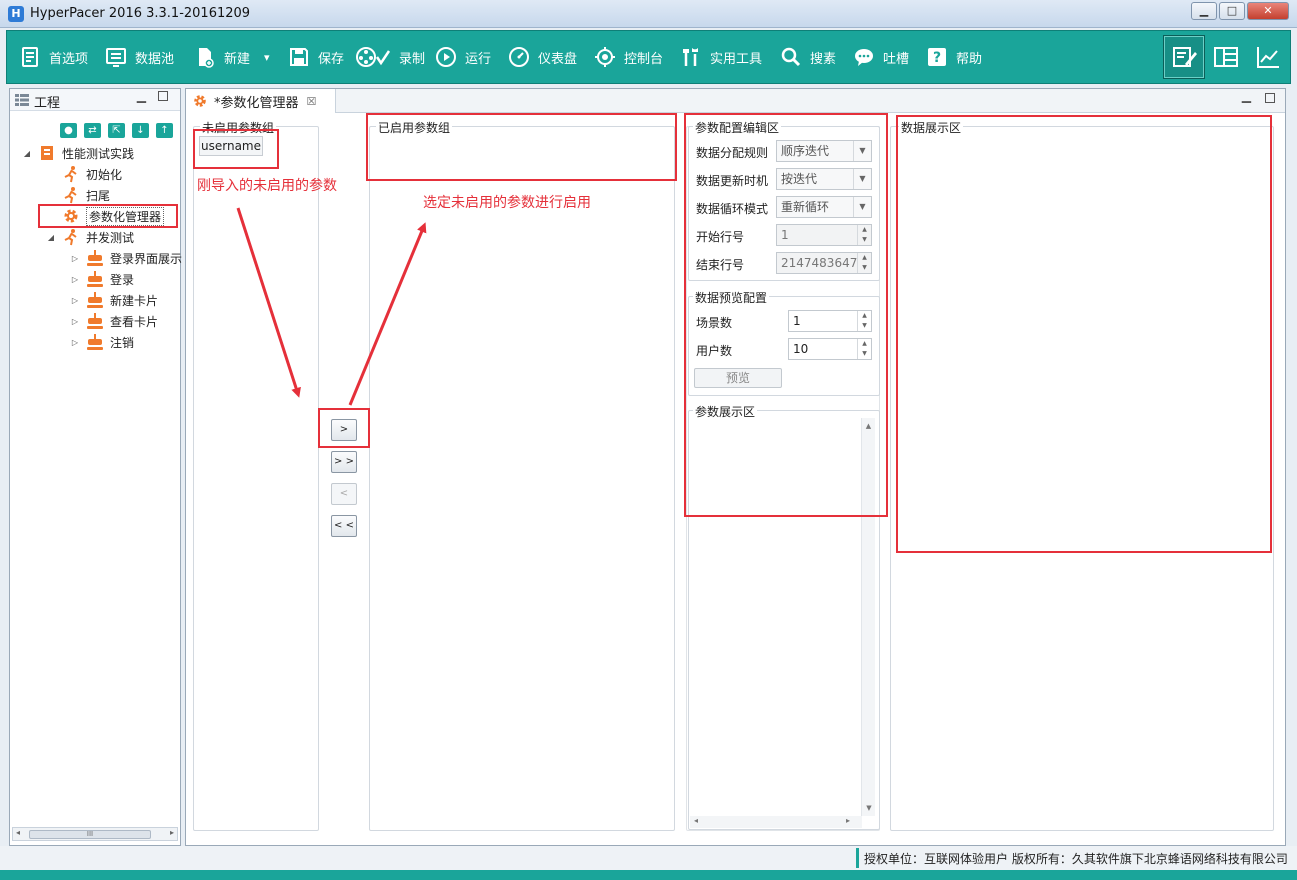 This screenshot has height=880, width=1297. What do you see at coordinates (316, 57) in the screenshot?
I see `toolbar-save-button: 保存` at bounding box center [316, 57].